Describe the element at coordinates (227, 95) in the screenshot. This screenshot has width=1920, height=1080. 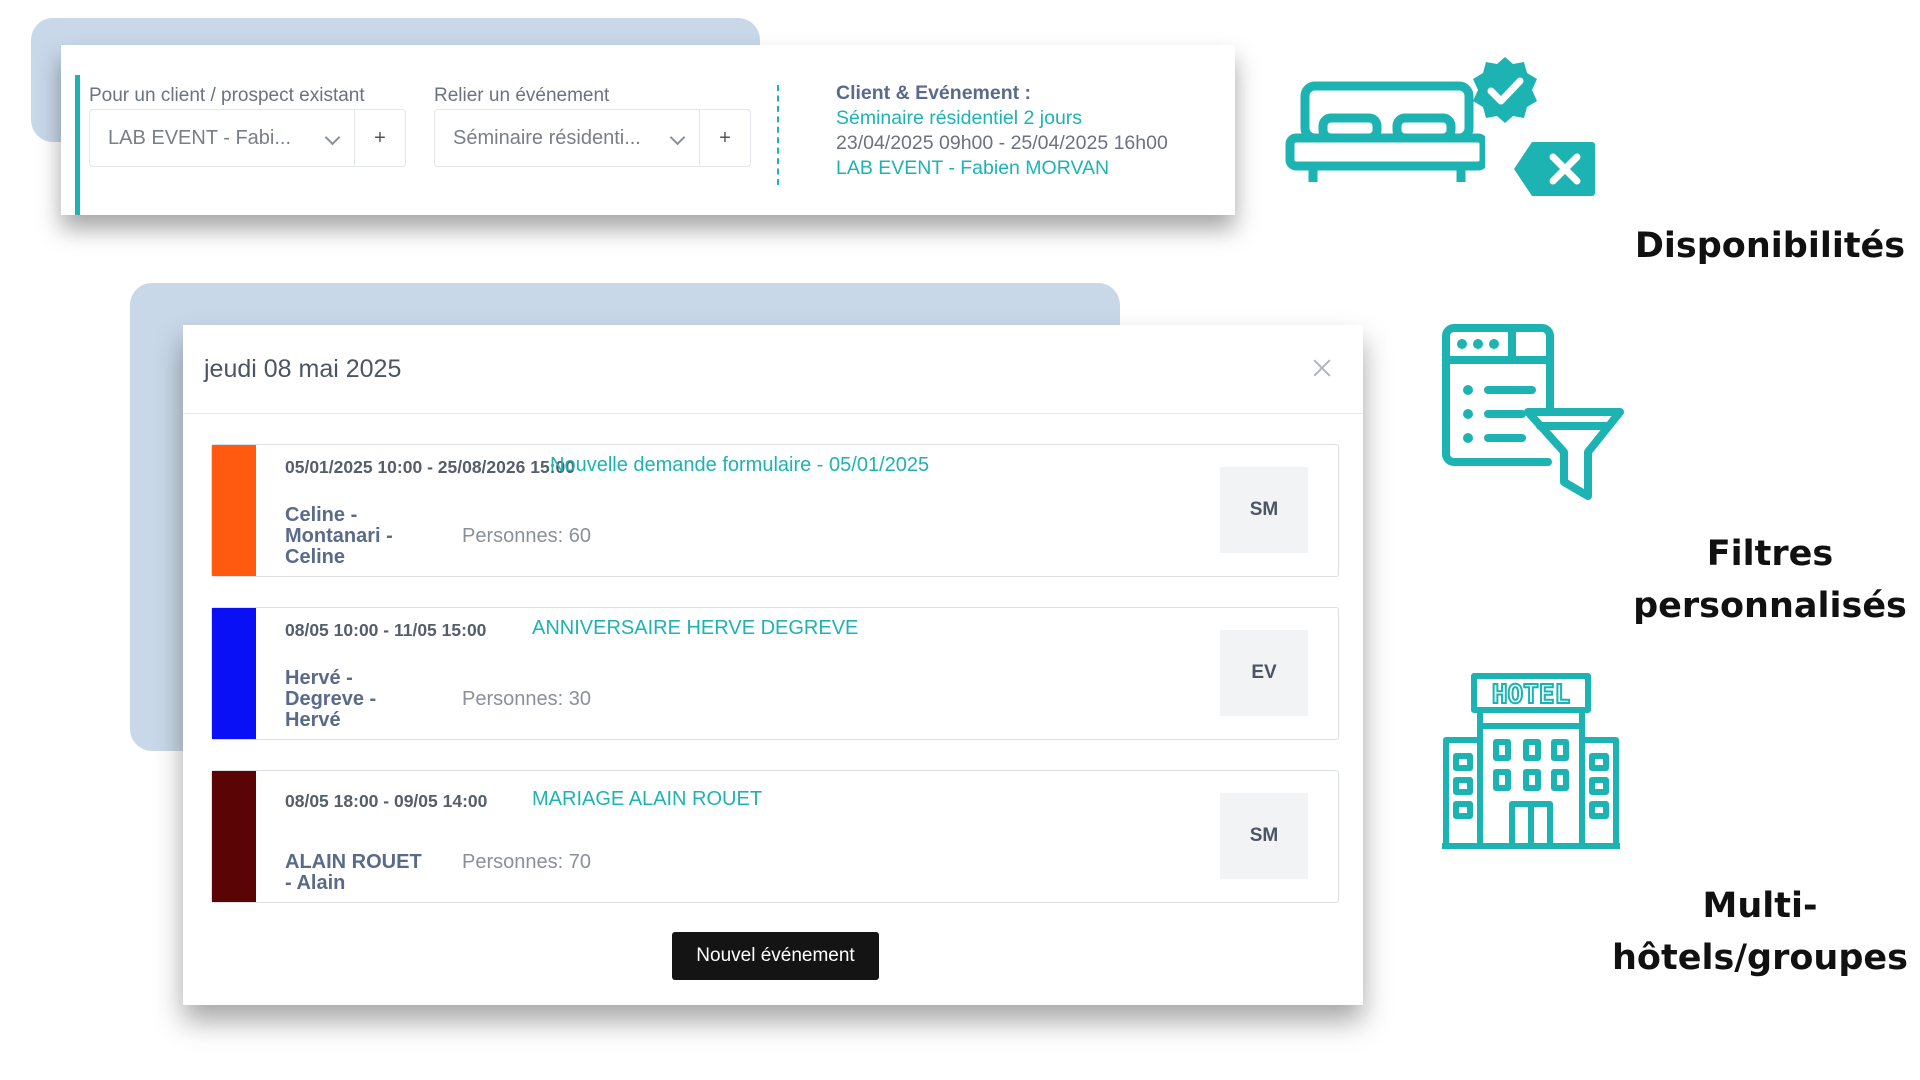
I see `client-field-label: Pour un client / prospect existant` at that location.